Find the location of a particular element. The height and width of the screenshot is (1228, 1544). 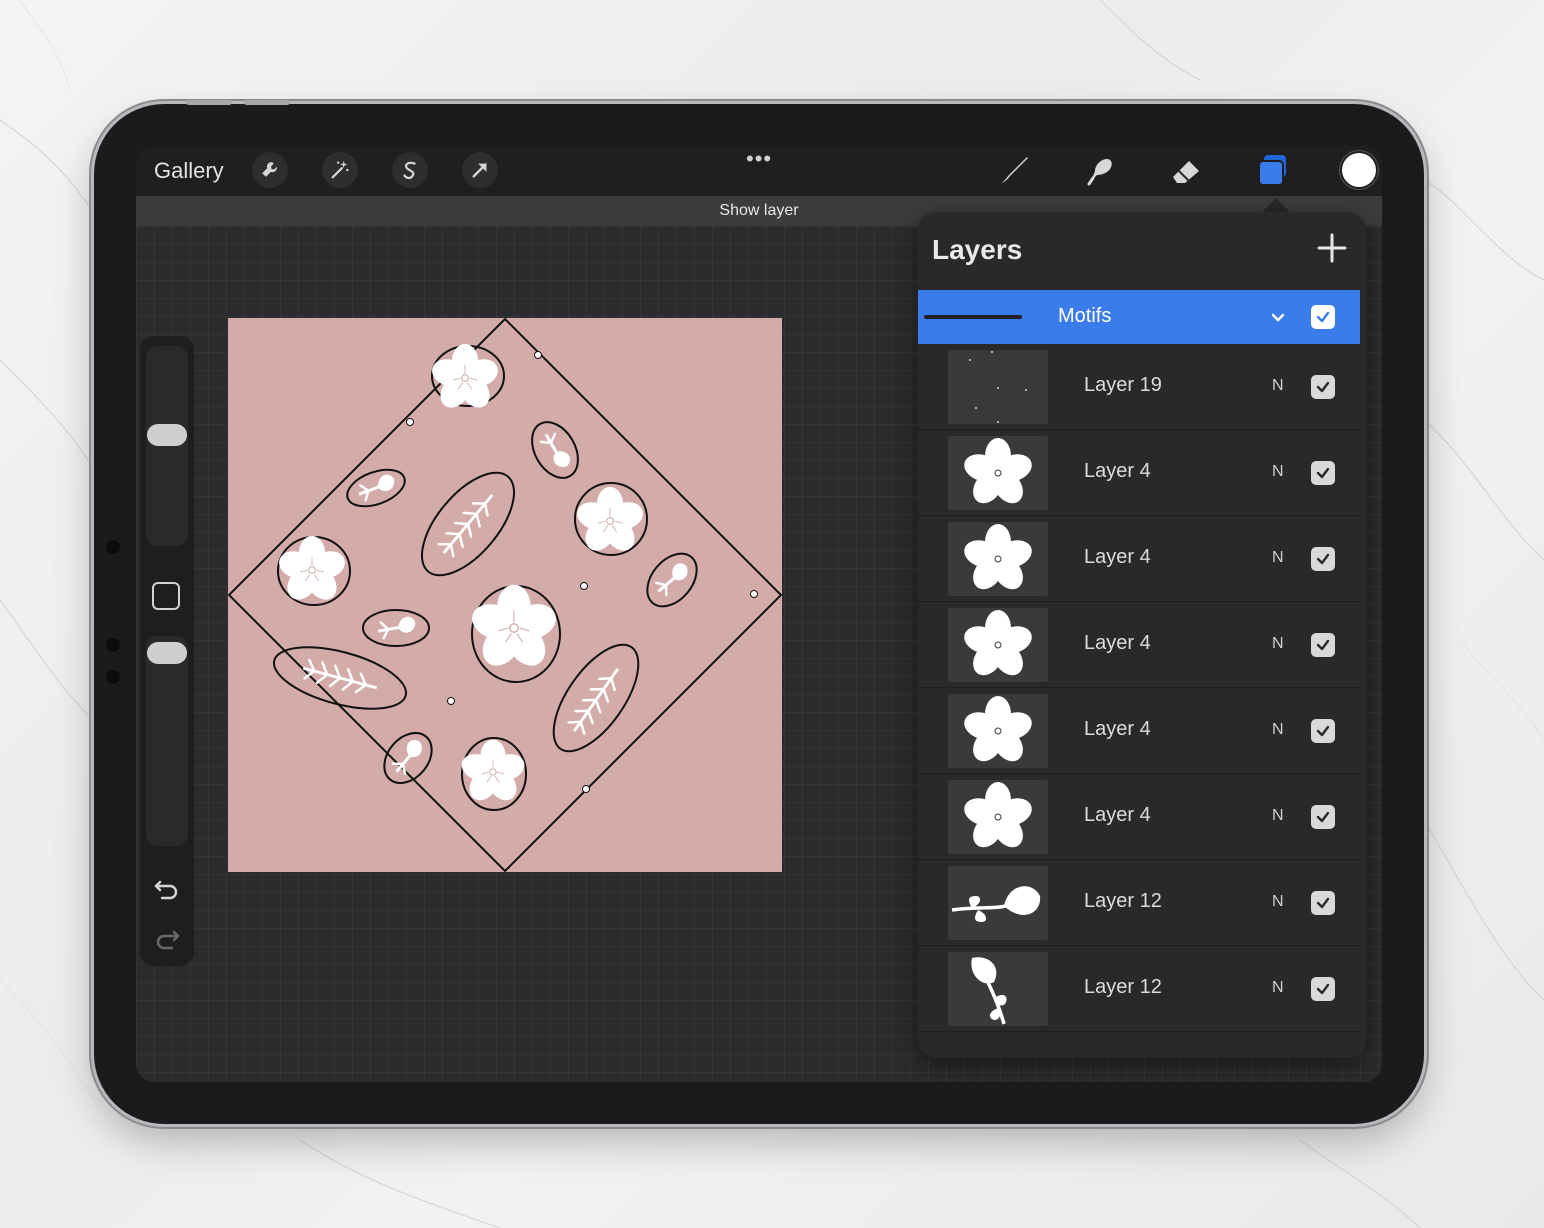

add-layer-button is located at coordinates (1332, 248).